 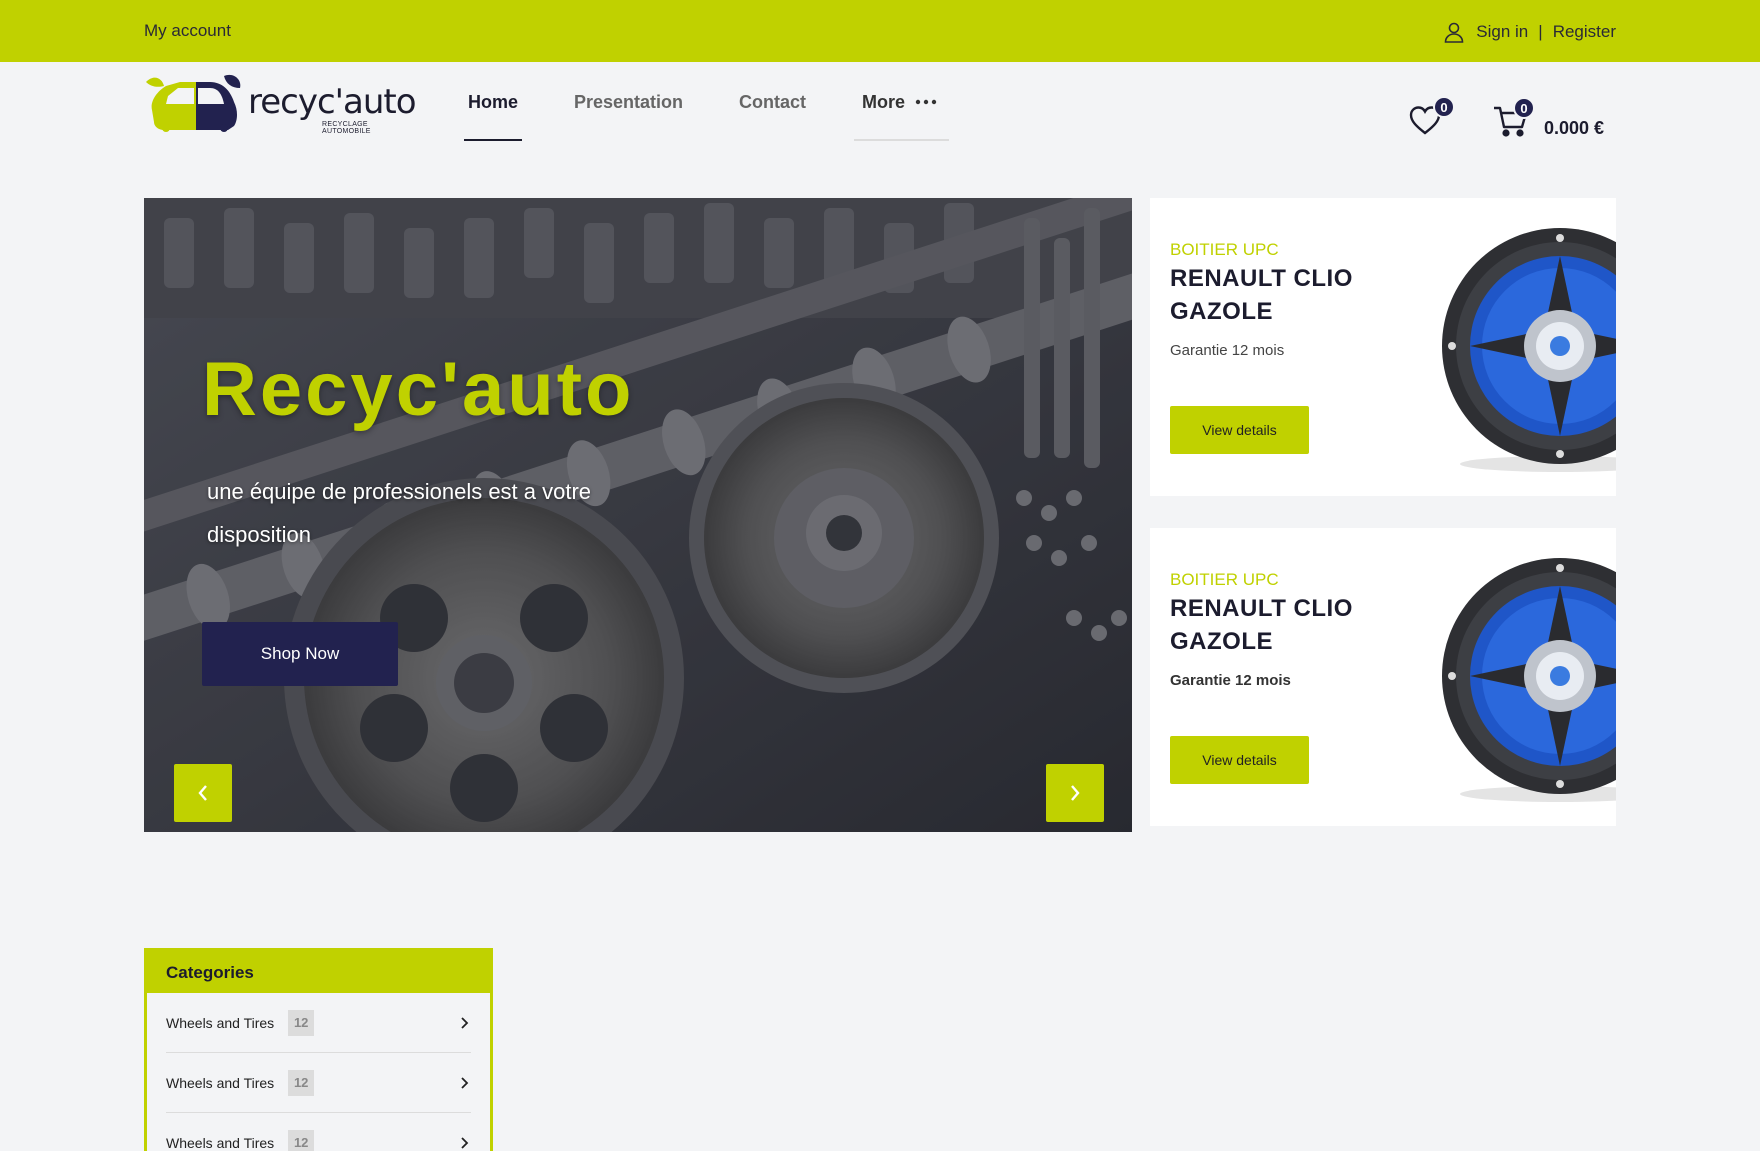 What do you see at coordinates (1524, 108) in the screenshot?
I see `cart-count-badge: 0` at bounding box center [1524, 108].